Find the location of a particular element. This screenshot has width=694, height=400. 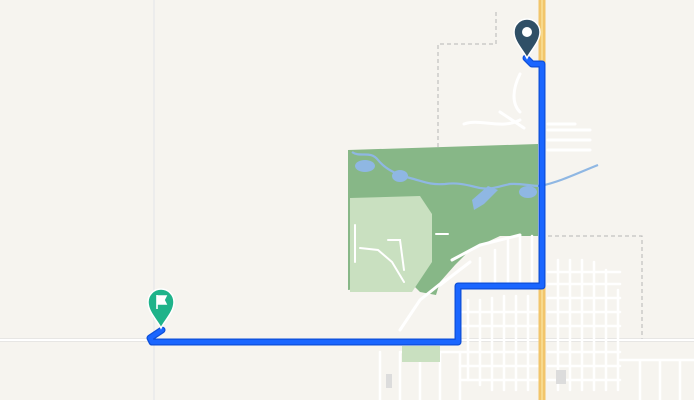

golf-course is located at coordinates (391, 244).